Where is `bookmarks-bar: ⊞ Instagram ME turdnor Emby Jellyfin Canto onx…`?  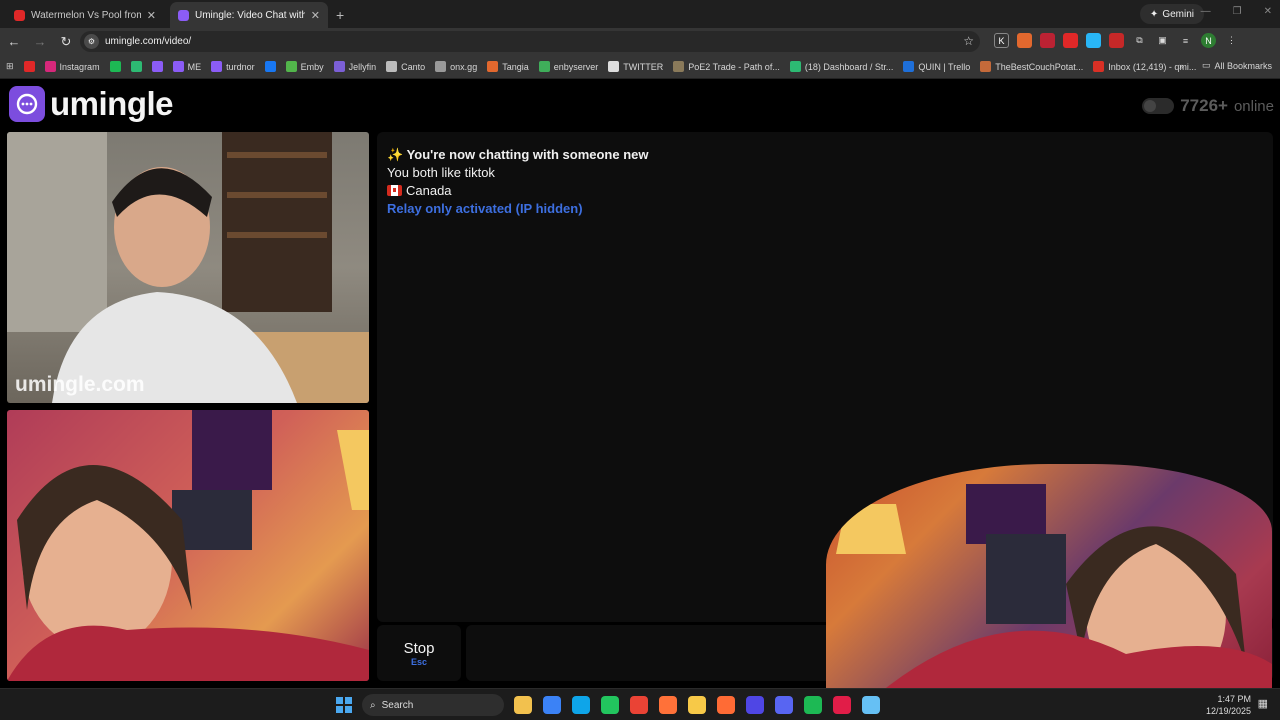
bookmarks-bar: ⊞ Instagram ME turdnor Emby Jellyfin Canto onx… is located at coordinates (640, 67).